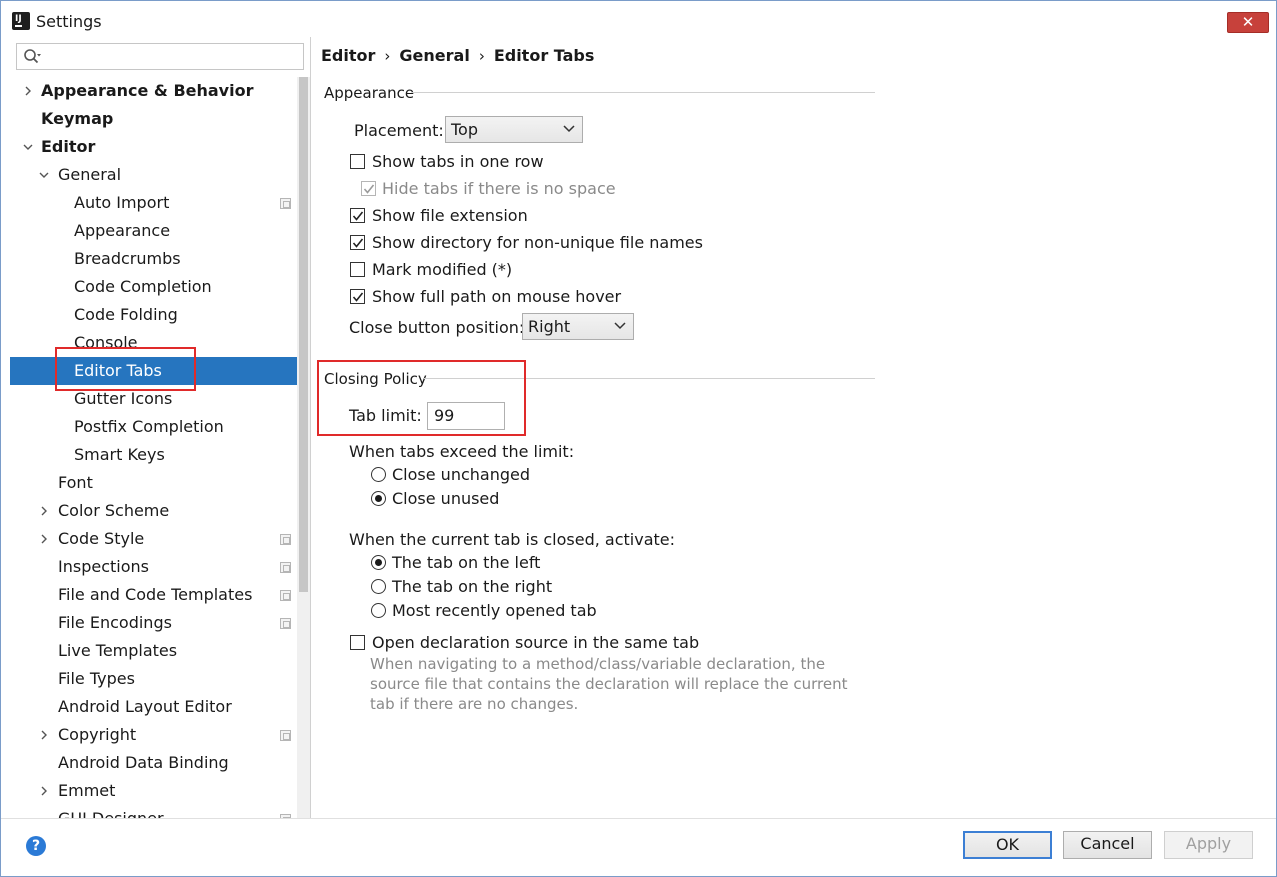 This screenshot has width=1277, height=877. I want to click on tree-item-general: General, so click(153, 175).